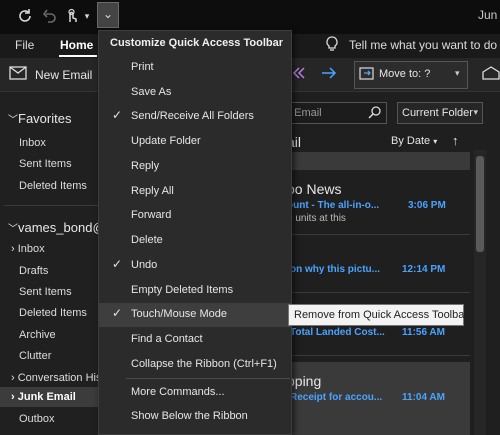  I want to click on move-to-label: Move to: ?, so click(405, 74).